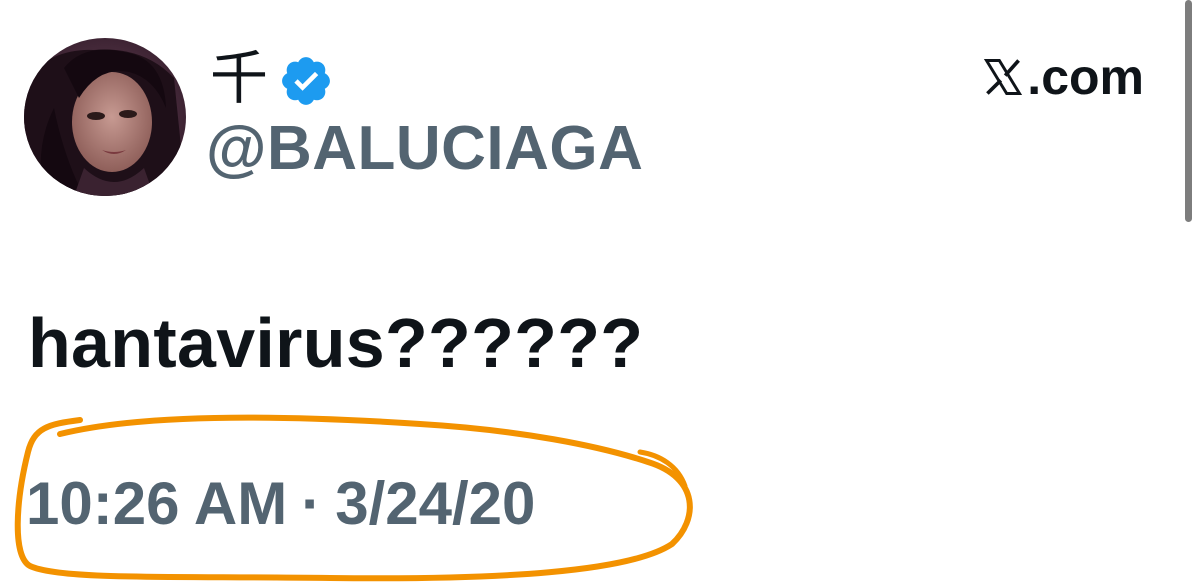 The image size is (1200, 583). Describe the element at coordinates (239, 78) in the screenshot. I see `display-name: 千` at that location.